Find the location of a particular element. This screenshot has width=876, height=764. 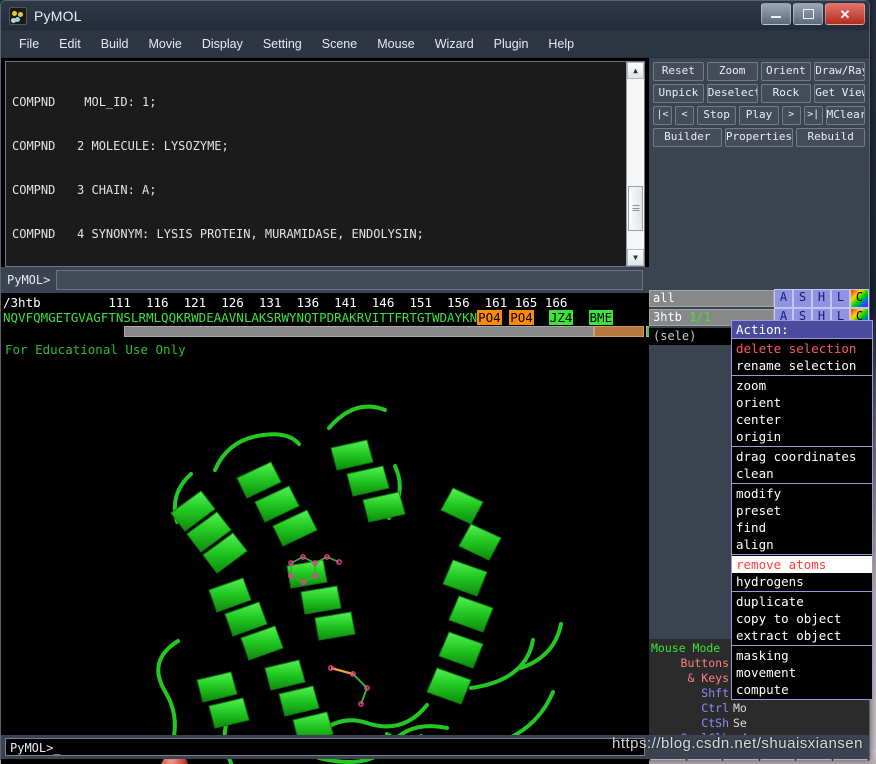

educational-notice: For Educational Use Only is located at coordinates (95, 349).